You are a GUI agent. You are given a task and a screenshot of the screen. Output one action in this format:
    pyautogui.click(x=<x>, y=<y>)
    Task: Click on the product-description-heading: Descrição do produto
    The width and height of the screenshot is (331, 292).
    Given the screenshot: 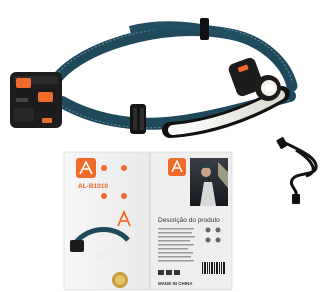 What is the action you would take?
    pyautogui.click(x=189, y=220)
    